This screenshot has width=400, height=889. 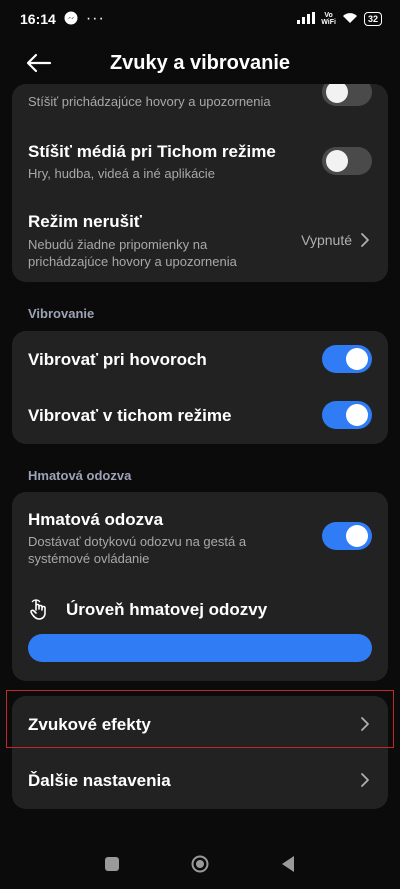 I want to click on vowifi-bottom: WiFi, so click(x=328, y=22).